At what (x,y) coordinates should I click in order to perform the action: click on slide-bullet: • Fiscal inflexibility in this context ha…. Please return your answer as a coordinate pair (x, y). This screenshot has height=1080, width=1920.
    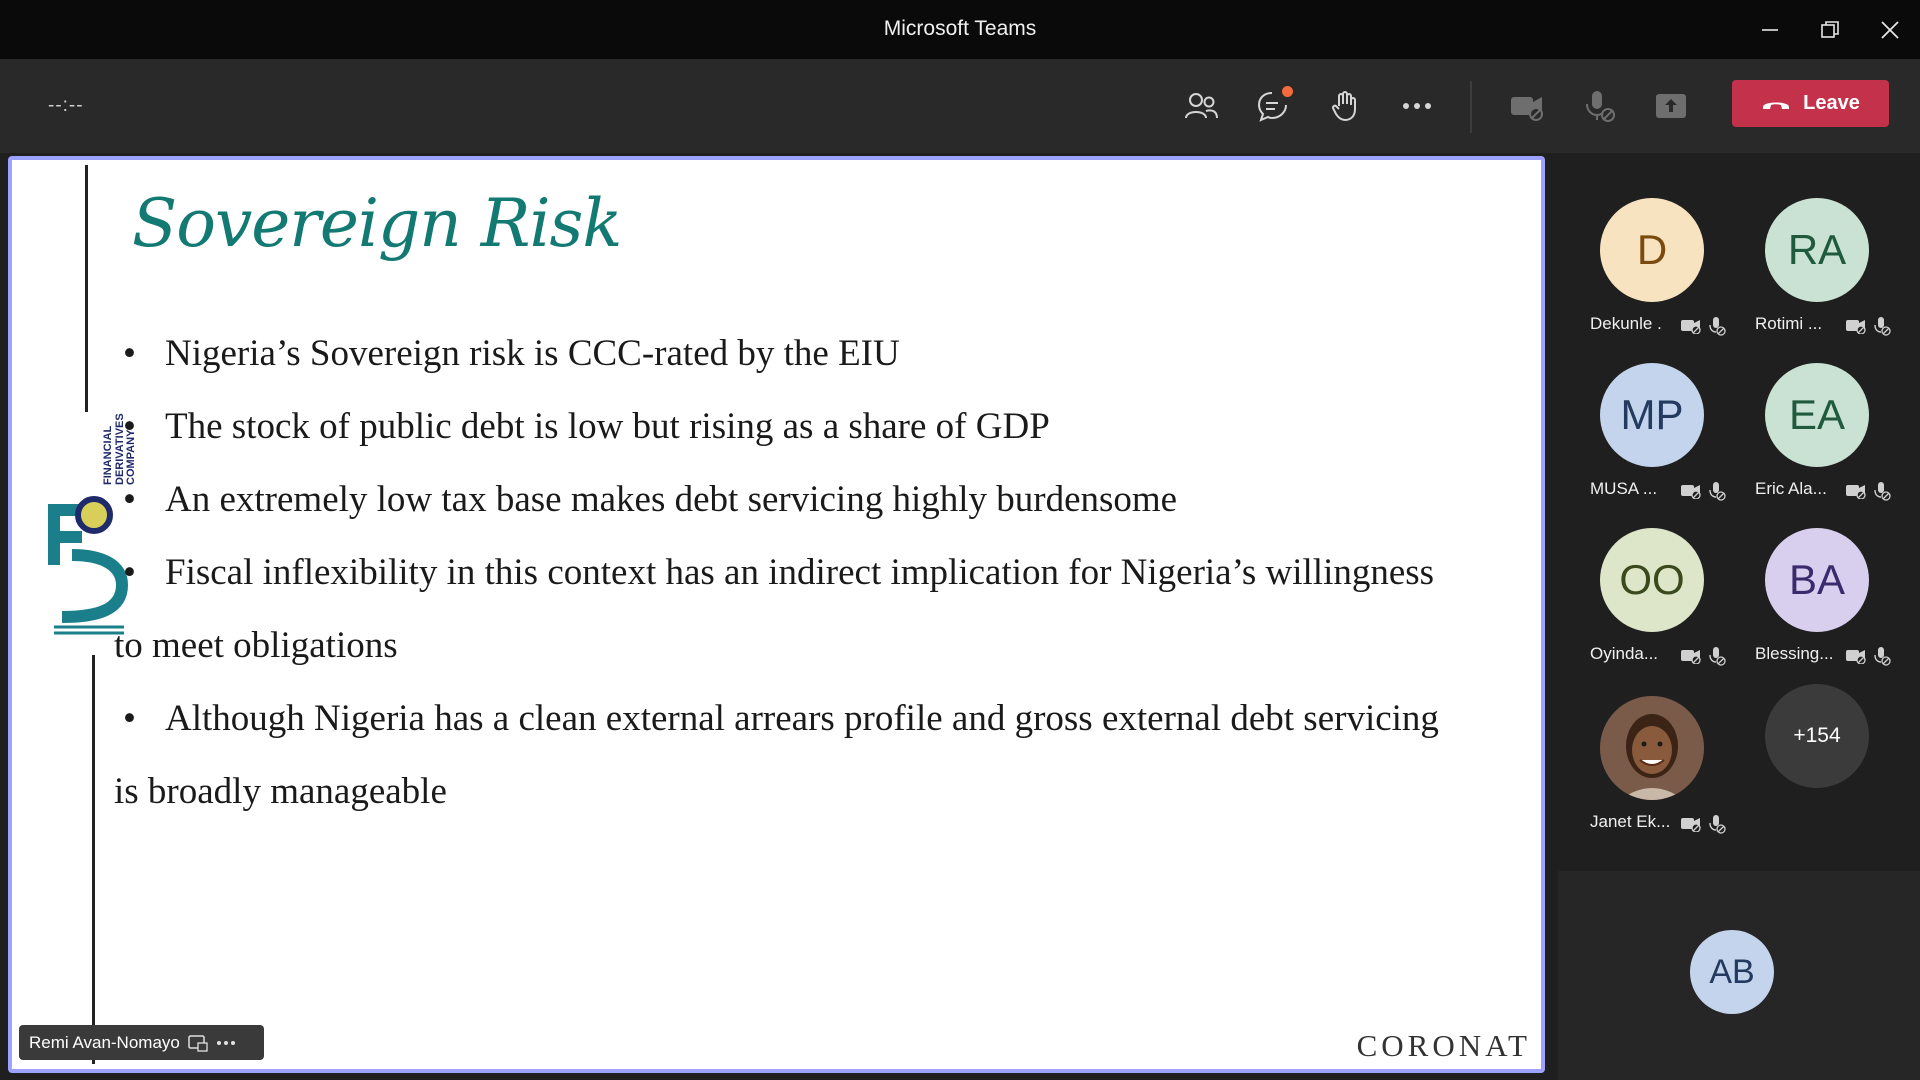
    Looking at the image, I should click on (779, 572).